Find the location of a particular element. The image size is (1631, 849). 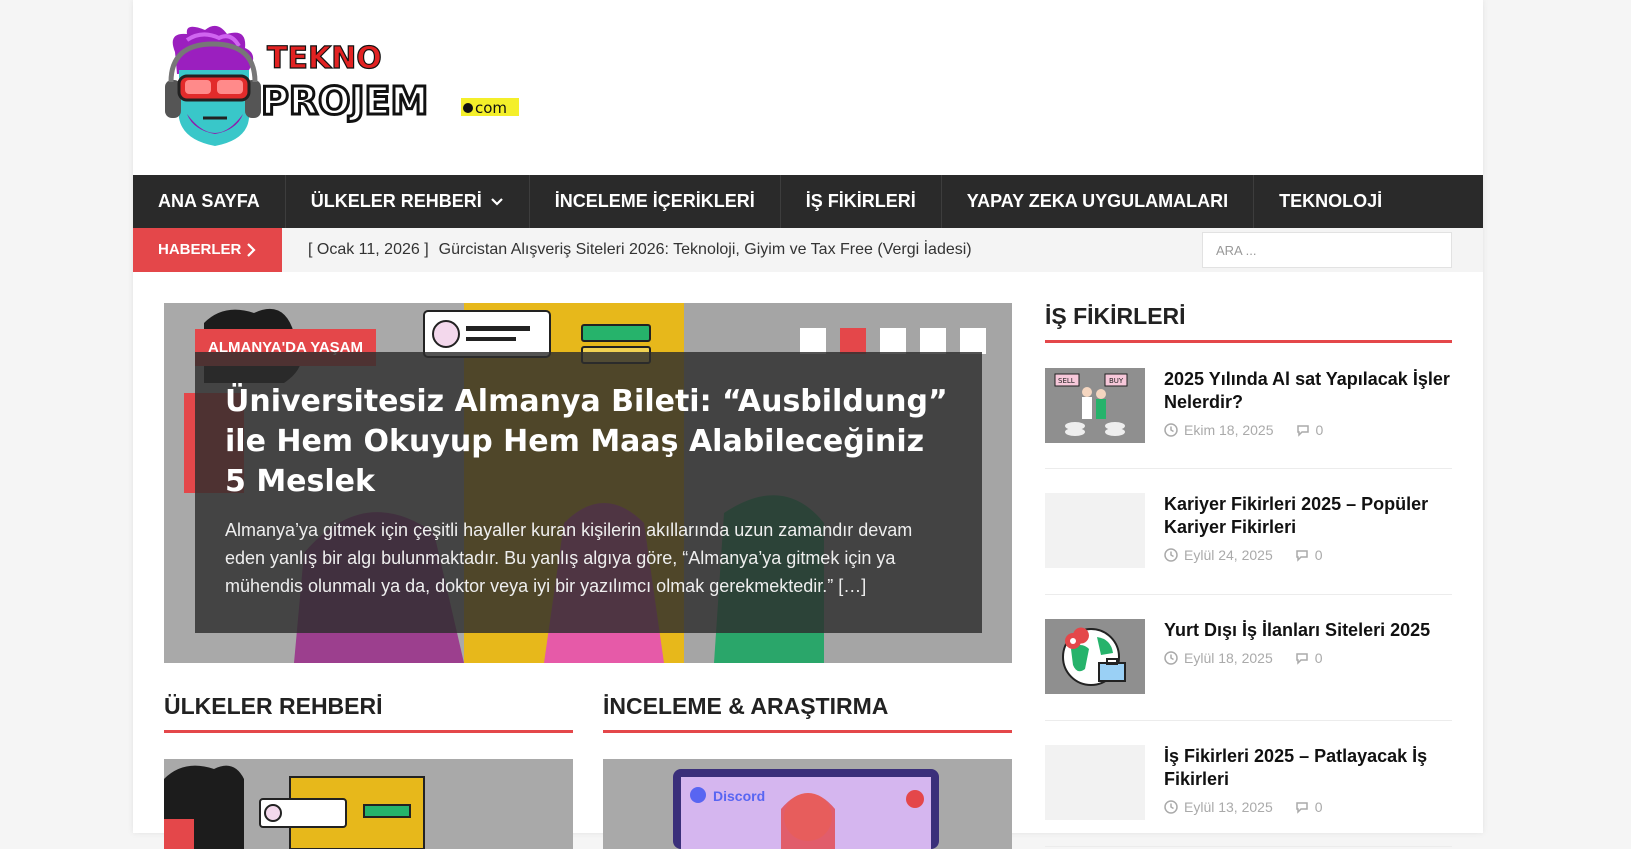

section-thumbnail: Discord is located at coordinates (807, 804).